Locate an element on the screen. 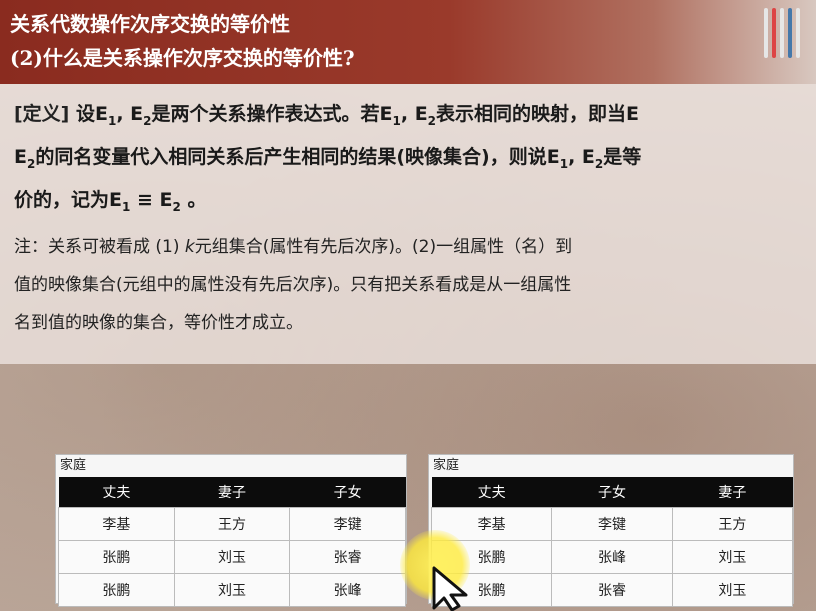  family-table-left: 家庭 丈夫 妻子 子女 李基 王方 李键 张鹏 刘玉 张睿 张鹏 刘玉 张峰 is located at coordinates (231, 530).